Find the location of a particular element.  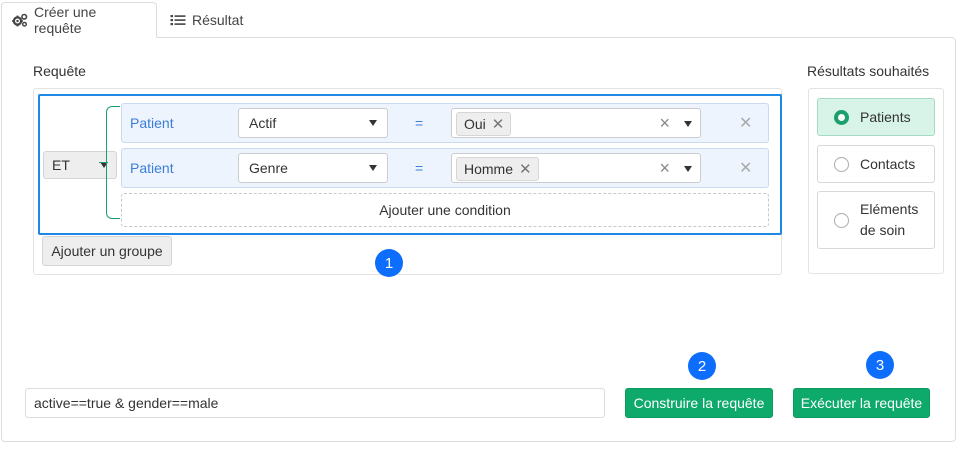

add-group-button: Ajouter un groupe is located at coordinates (107, 251).